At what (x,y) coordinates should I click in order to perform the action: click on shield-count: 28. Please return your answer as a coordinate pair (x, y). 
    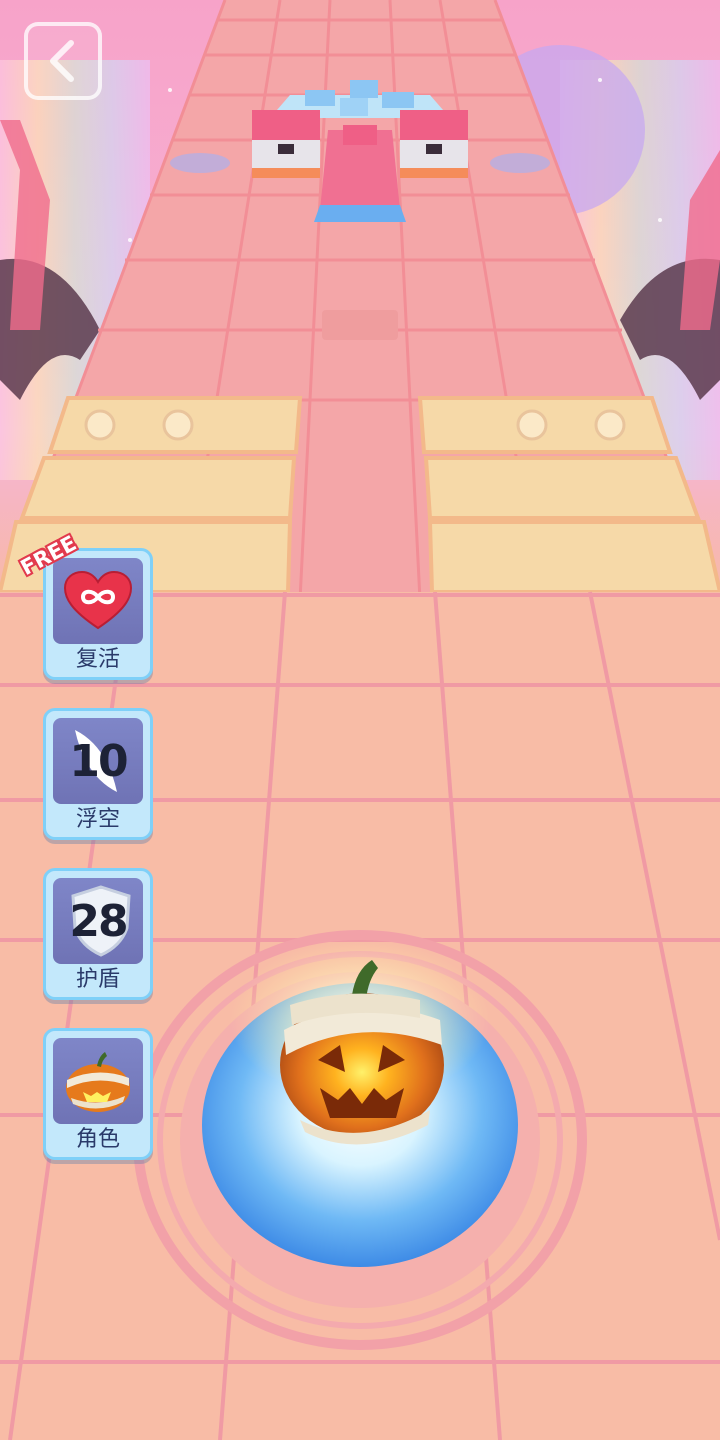
    Looking at the image, I should click on (98, 921).